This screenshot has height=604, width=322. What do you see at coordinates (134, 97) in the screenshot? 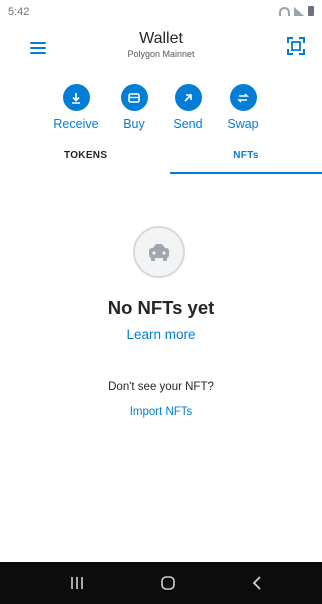
I see `card-icon` at bounding box center [134, 97].